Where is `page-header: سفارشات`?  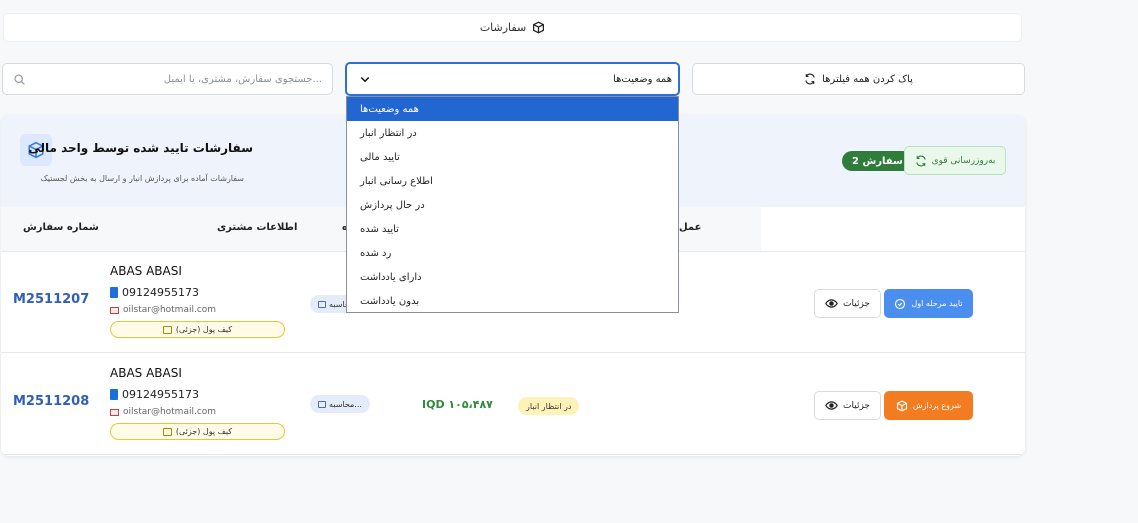
page-header: سفارشات is located at coordinates (512, 27).